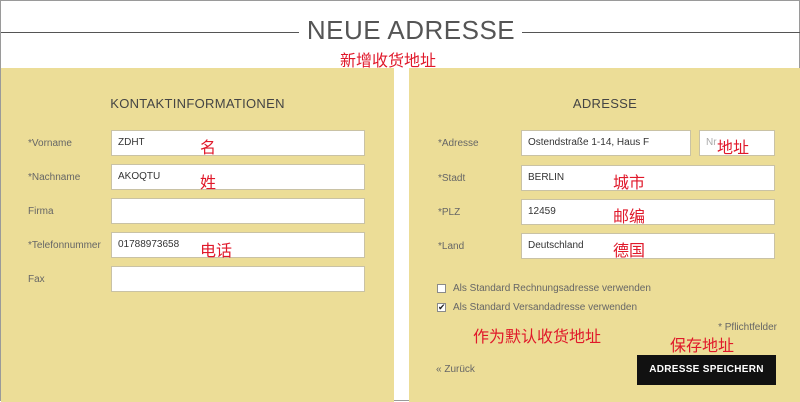 This screenshot has width=800, height=402. Describe the element at coordinates (208, 182) in the screenshot. I see `annotation-last-name: 姓` at that location.